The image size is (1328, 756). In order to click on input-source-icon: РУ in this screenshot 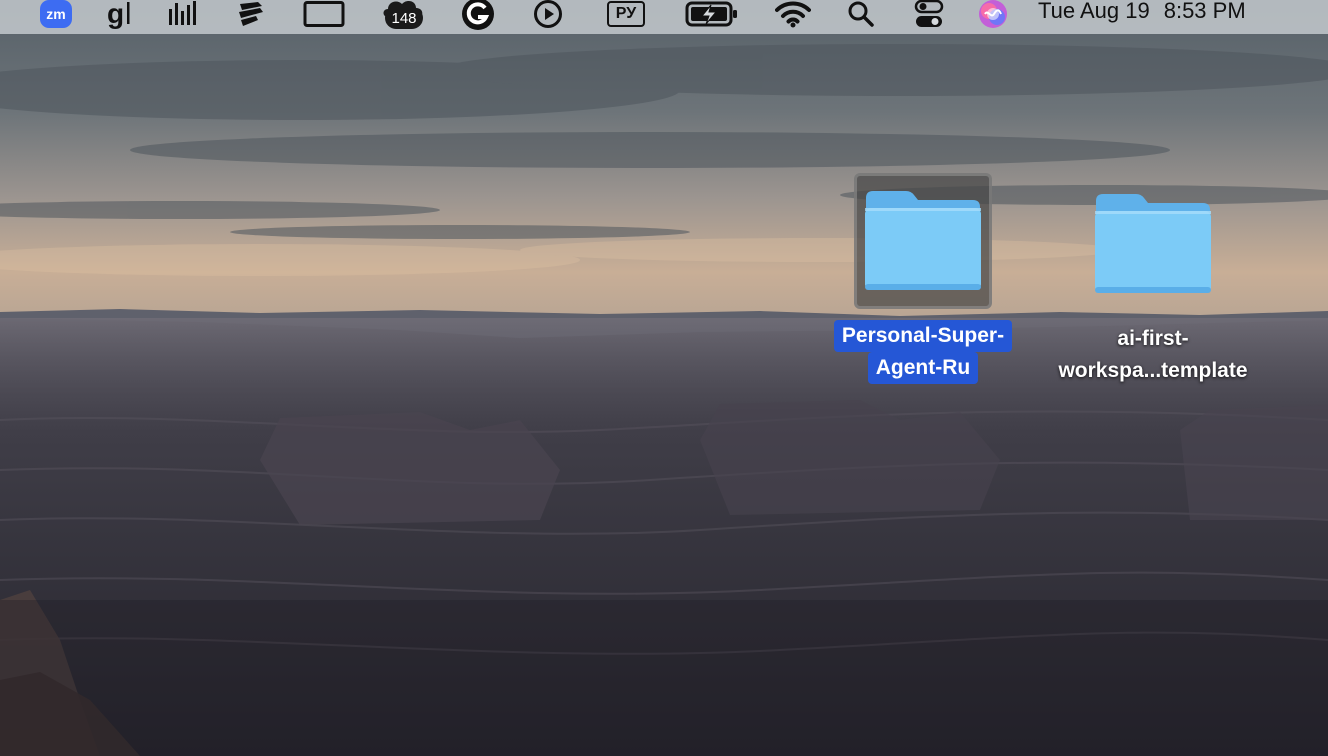, I will do `click(626, 17)`.